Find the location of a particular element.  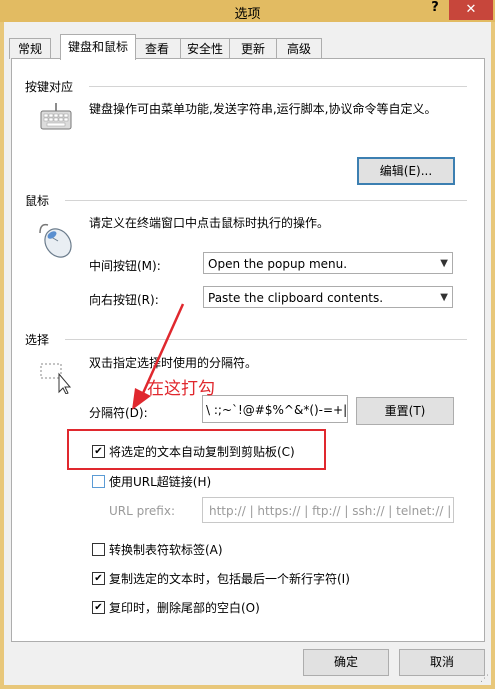

trim-trailing-spaces-checkbox: ✔ is located at coordinates (98, 607).